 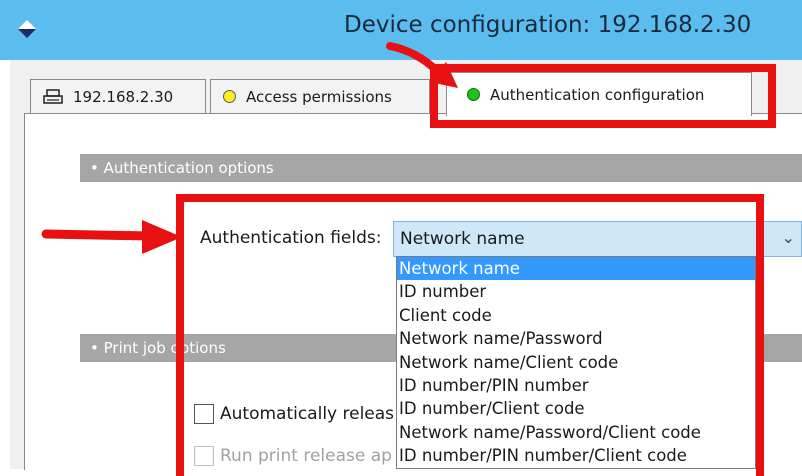 What do you see at coordinates (441, 168) in the screenshot?
I see `section-header-authentication-options: • Authentication options` at bounding box center [441, 168].